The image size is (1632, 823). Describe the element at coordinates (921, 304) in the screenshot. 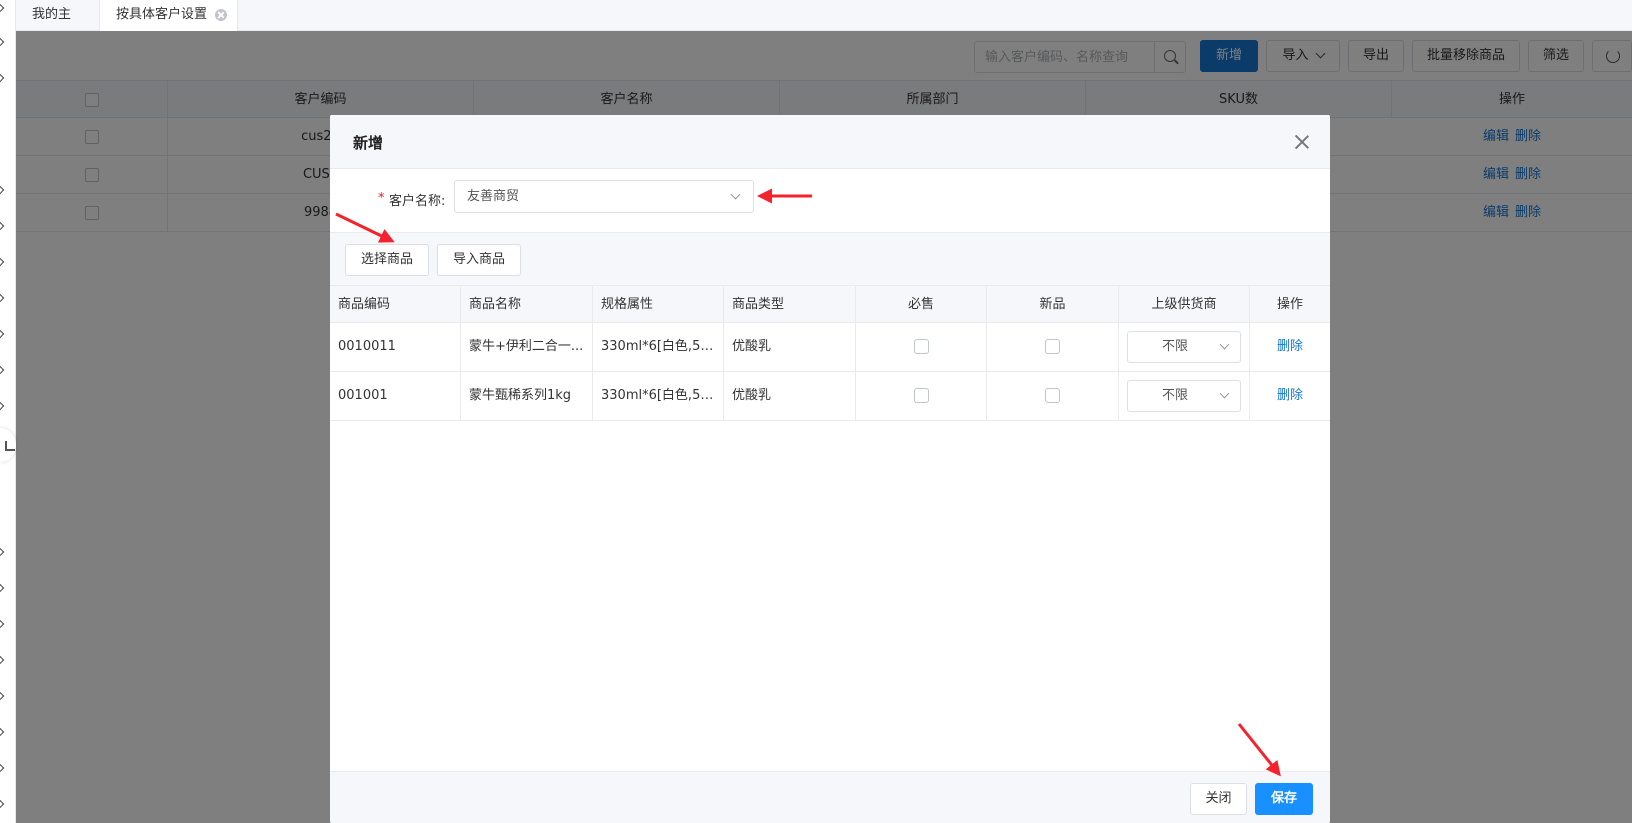

I see `col-must-sell: 必售` at that location.